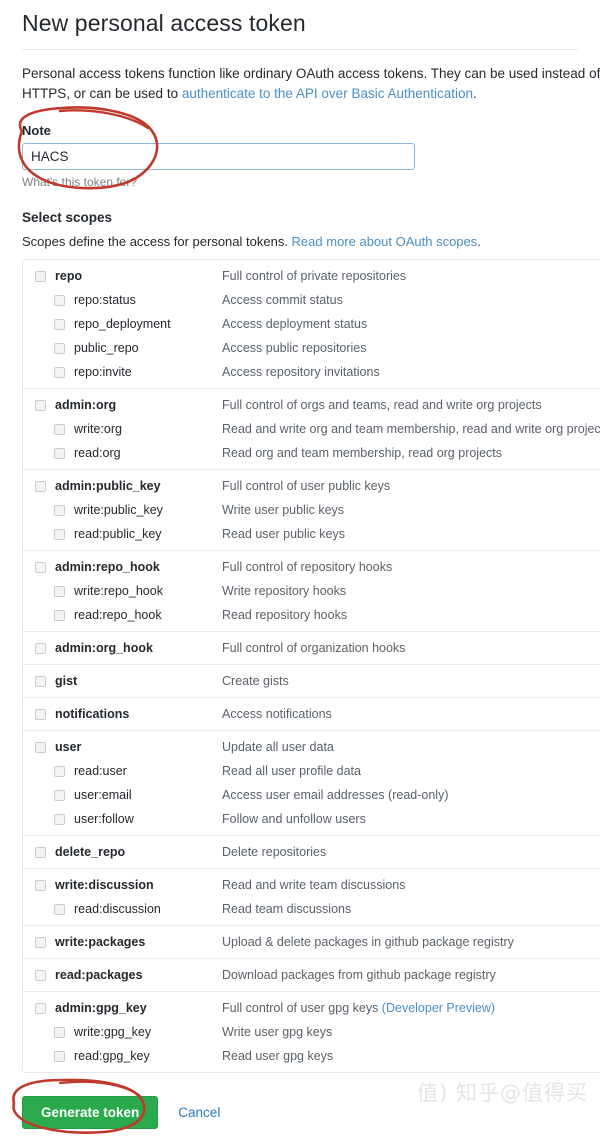 This screenshot has height=1137, width=600. What do you see at coordinates (311, 615) in the screenshot?
I see `scope-row: read:repo_hook Read repository hooks` at bounding box center [311, 615].